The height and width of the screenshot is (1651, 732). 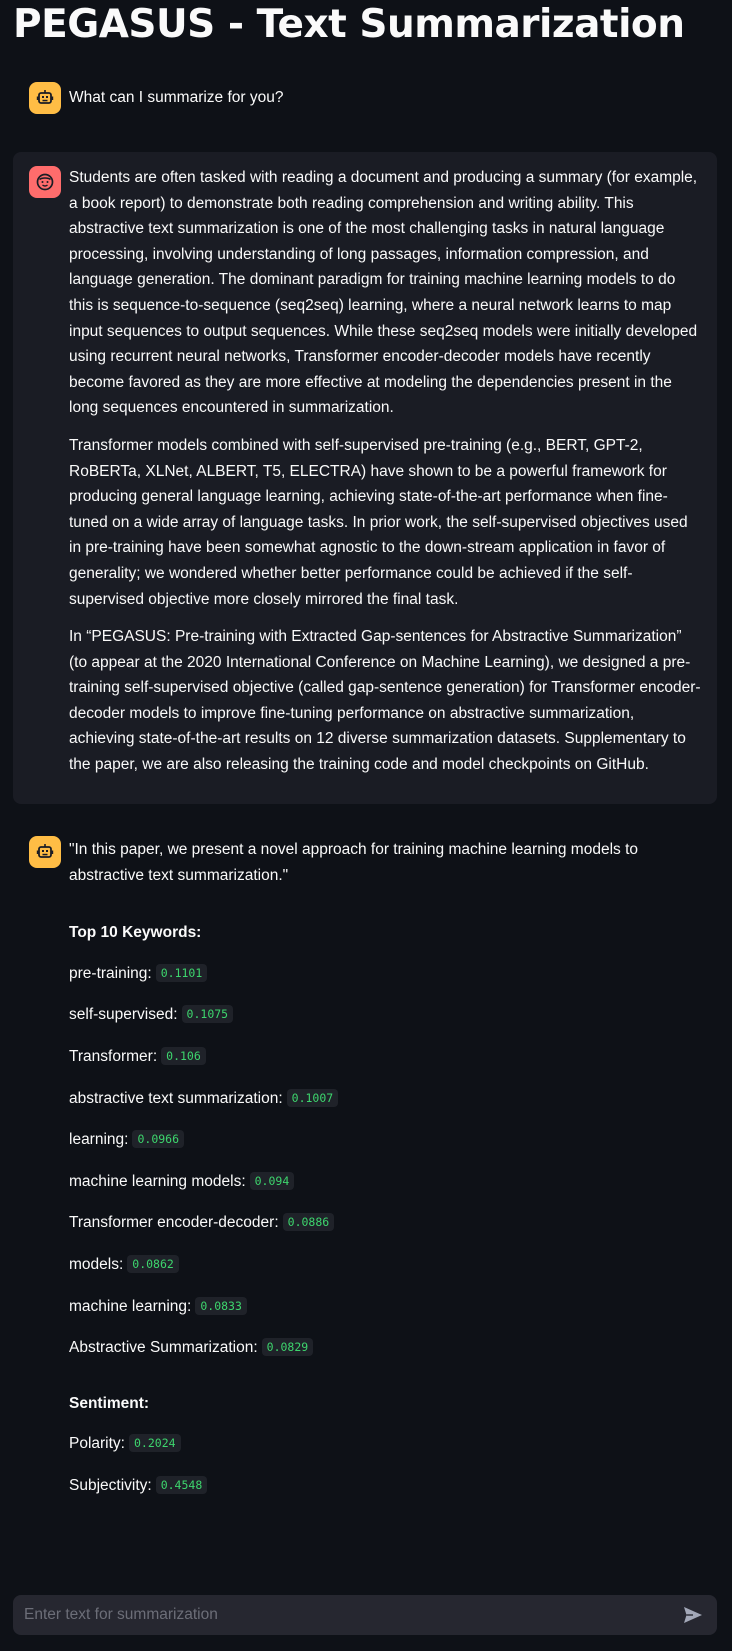 I want to click on keyword-term: models:, so click(x=96, y=1264).